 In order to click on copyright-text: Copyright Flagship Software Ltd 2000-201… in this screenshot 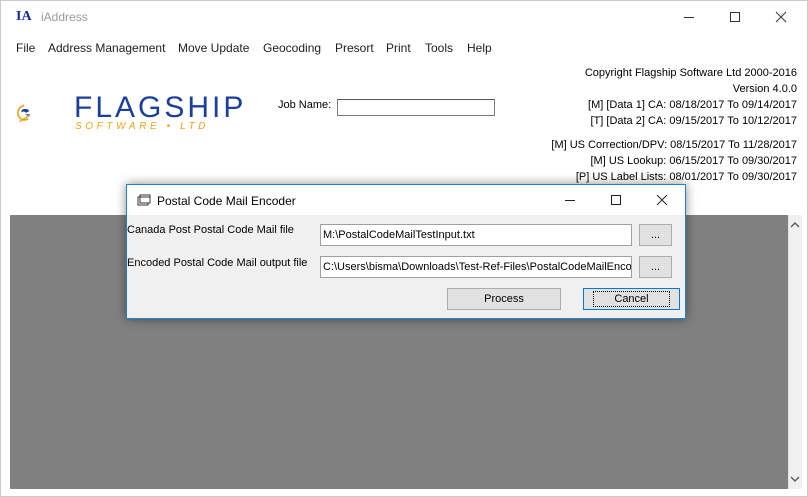, I will do `click(690, 73)`.